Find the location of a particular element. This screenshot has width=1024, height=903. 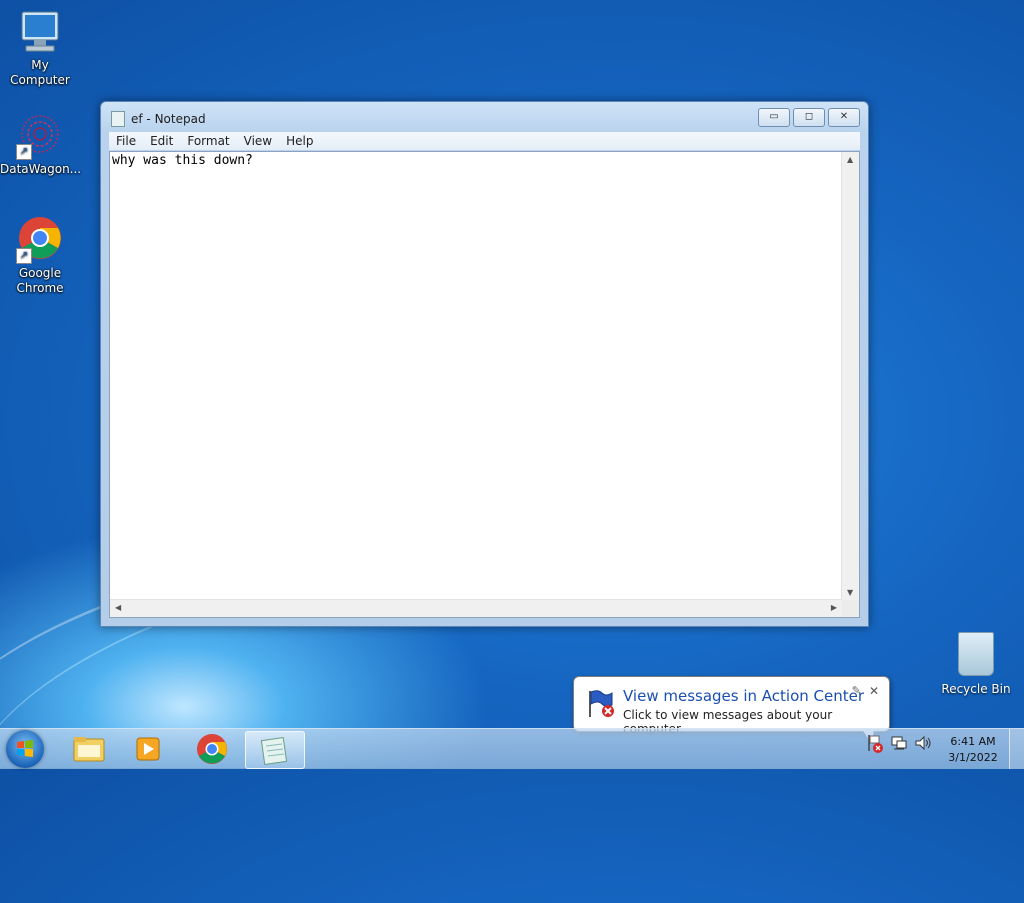

clock-date: 3/1/2022 is located at coordinates (973, 757).